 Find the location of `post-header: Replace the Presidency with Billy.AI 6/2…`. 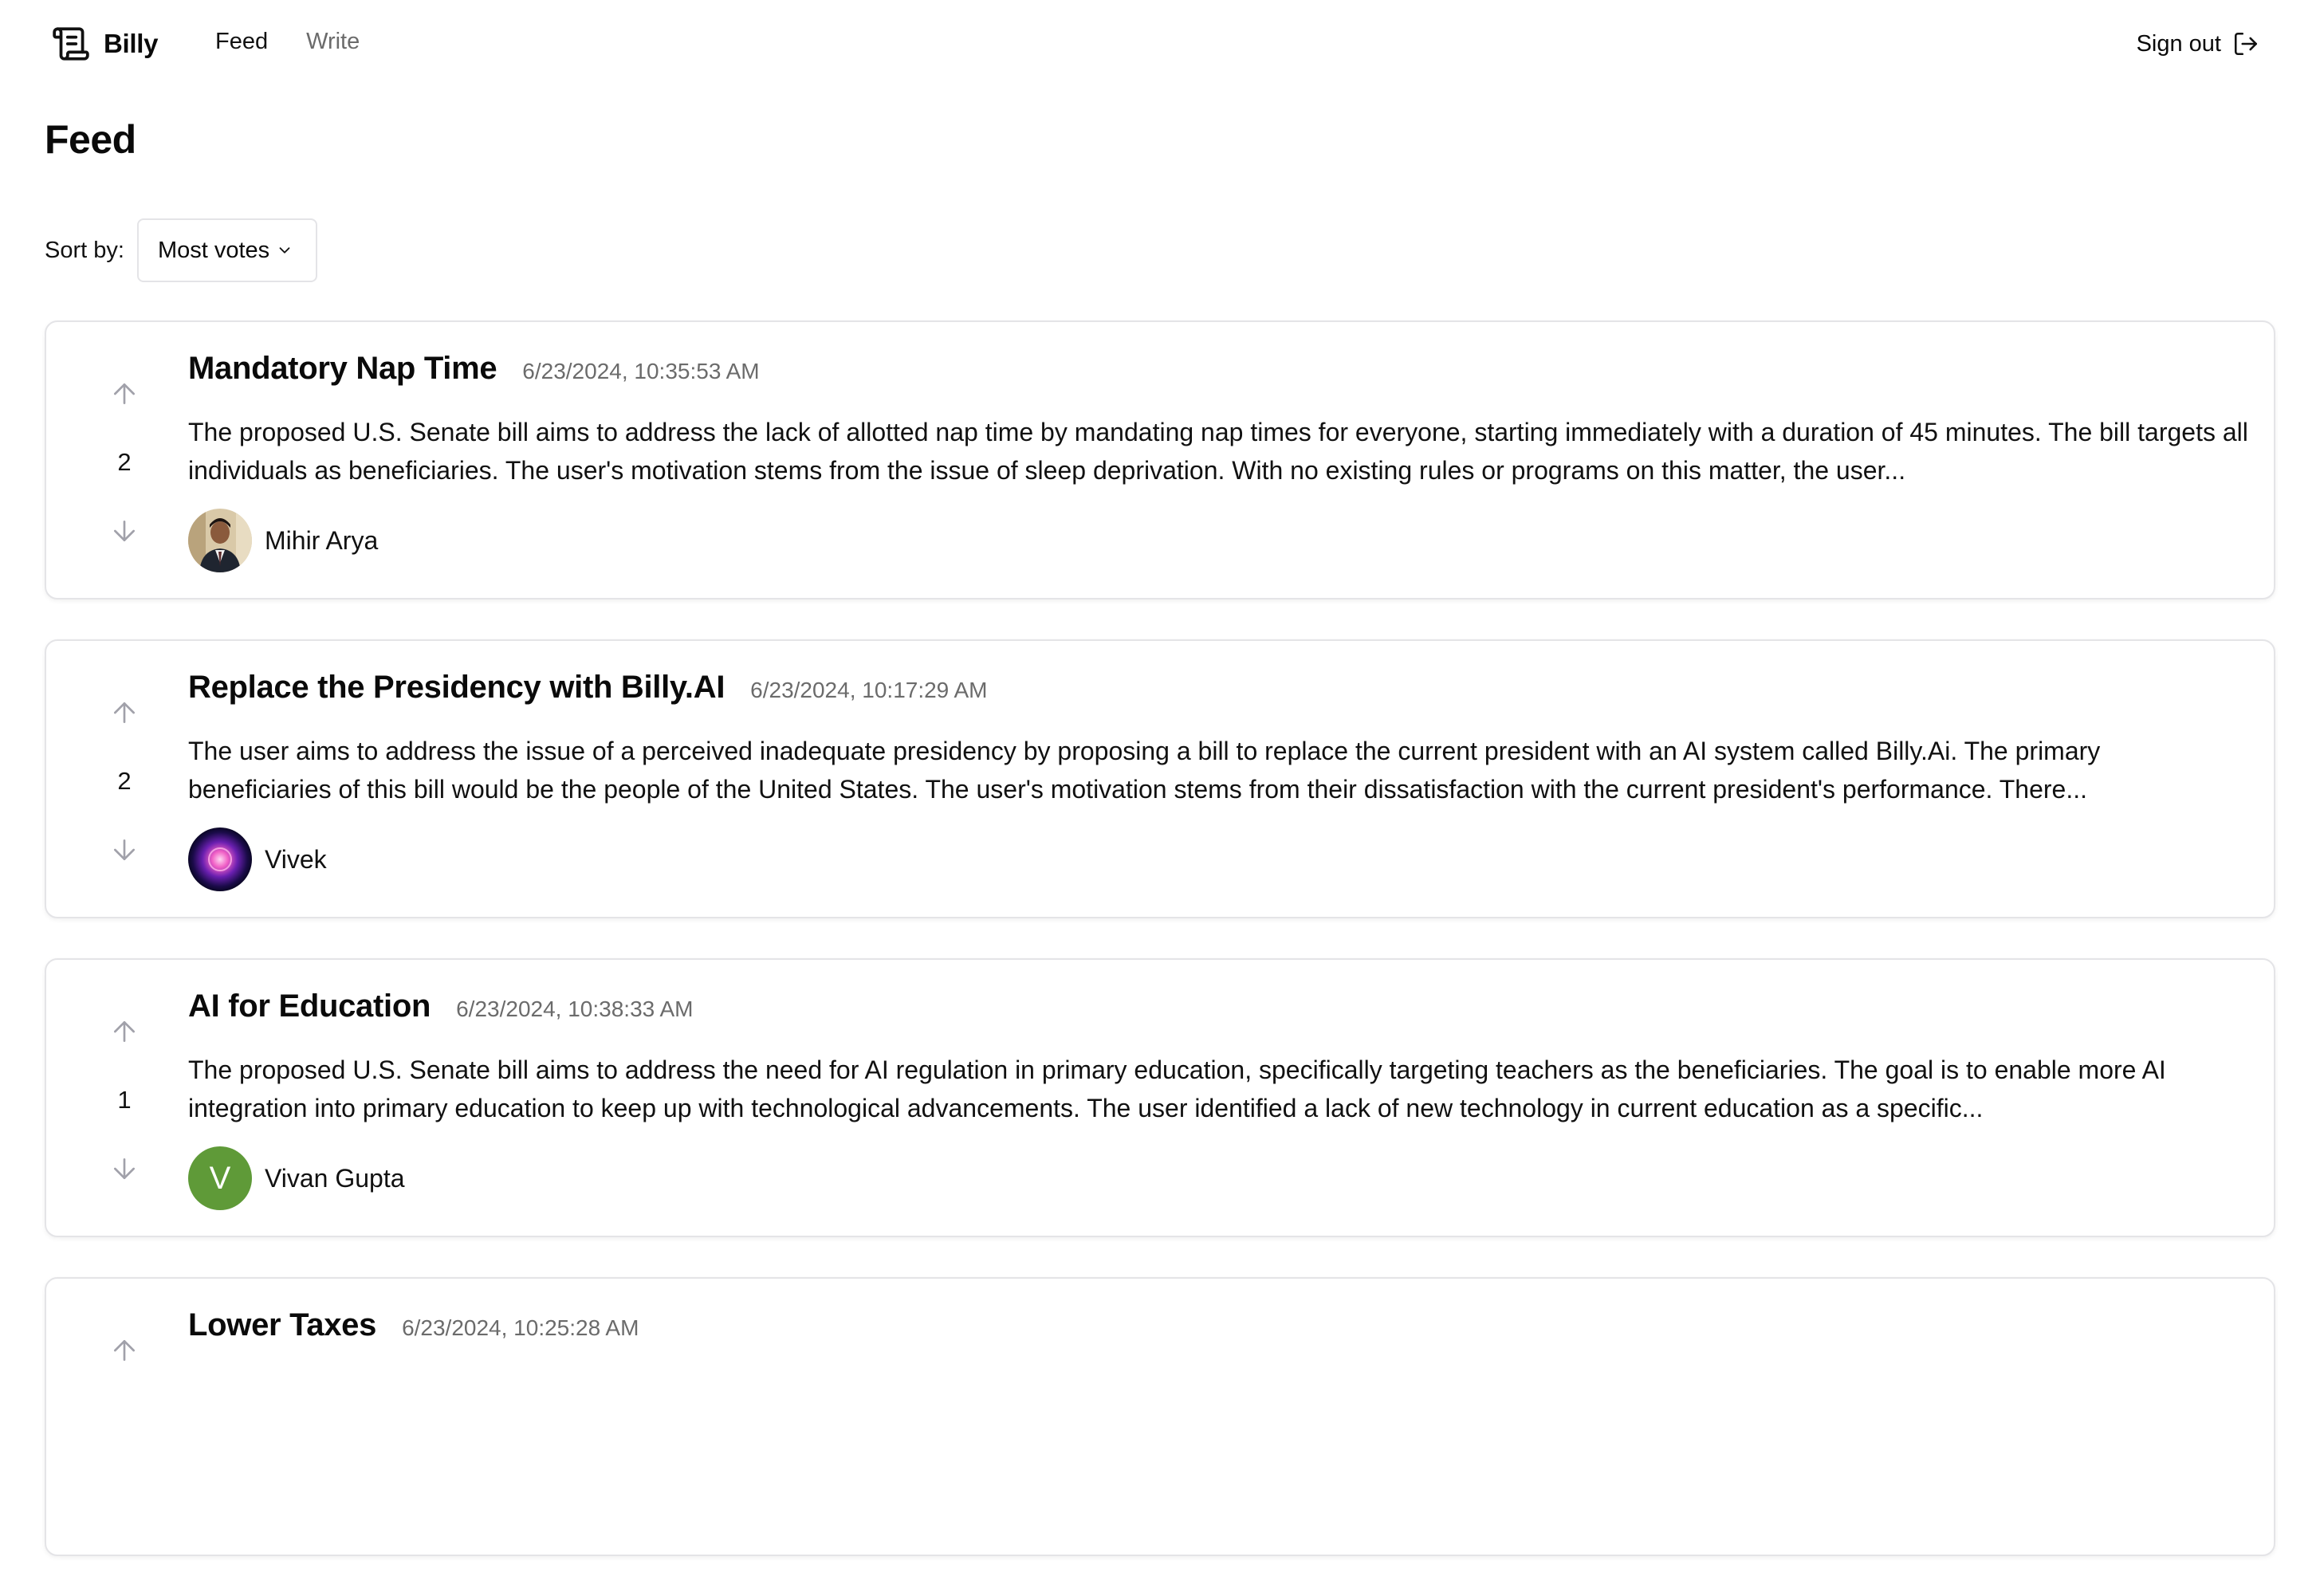

post-header: Replace the Presidency with Billy.AI 6/2… is located at coordinates (1219, 693).